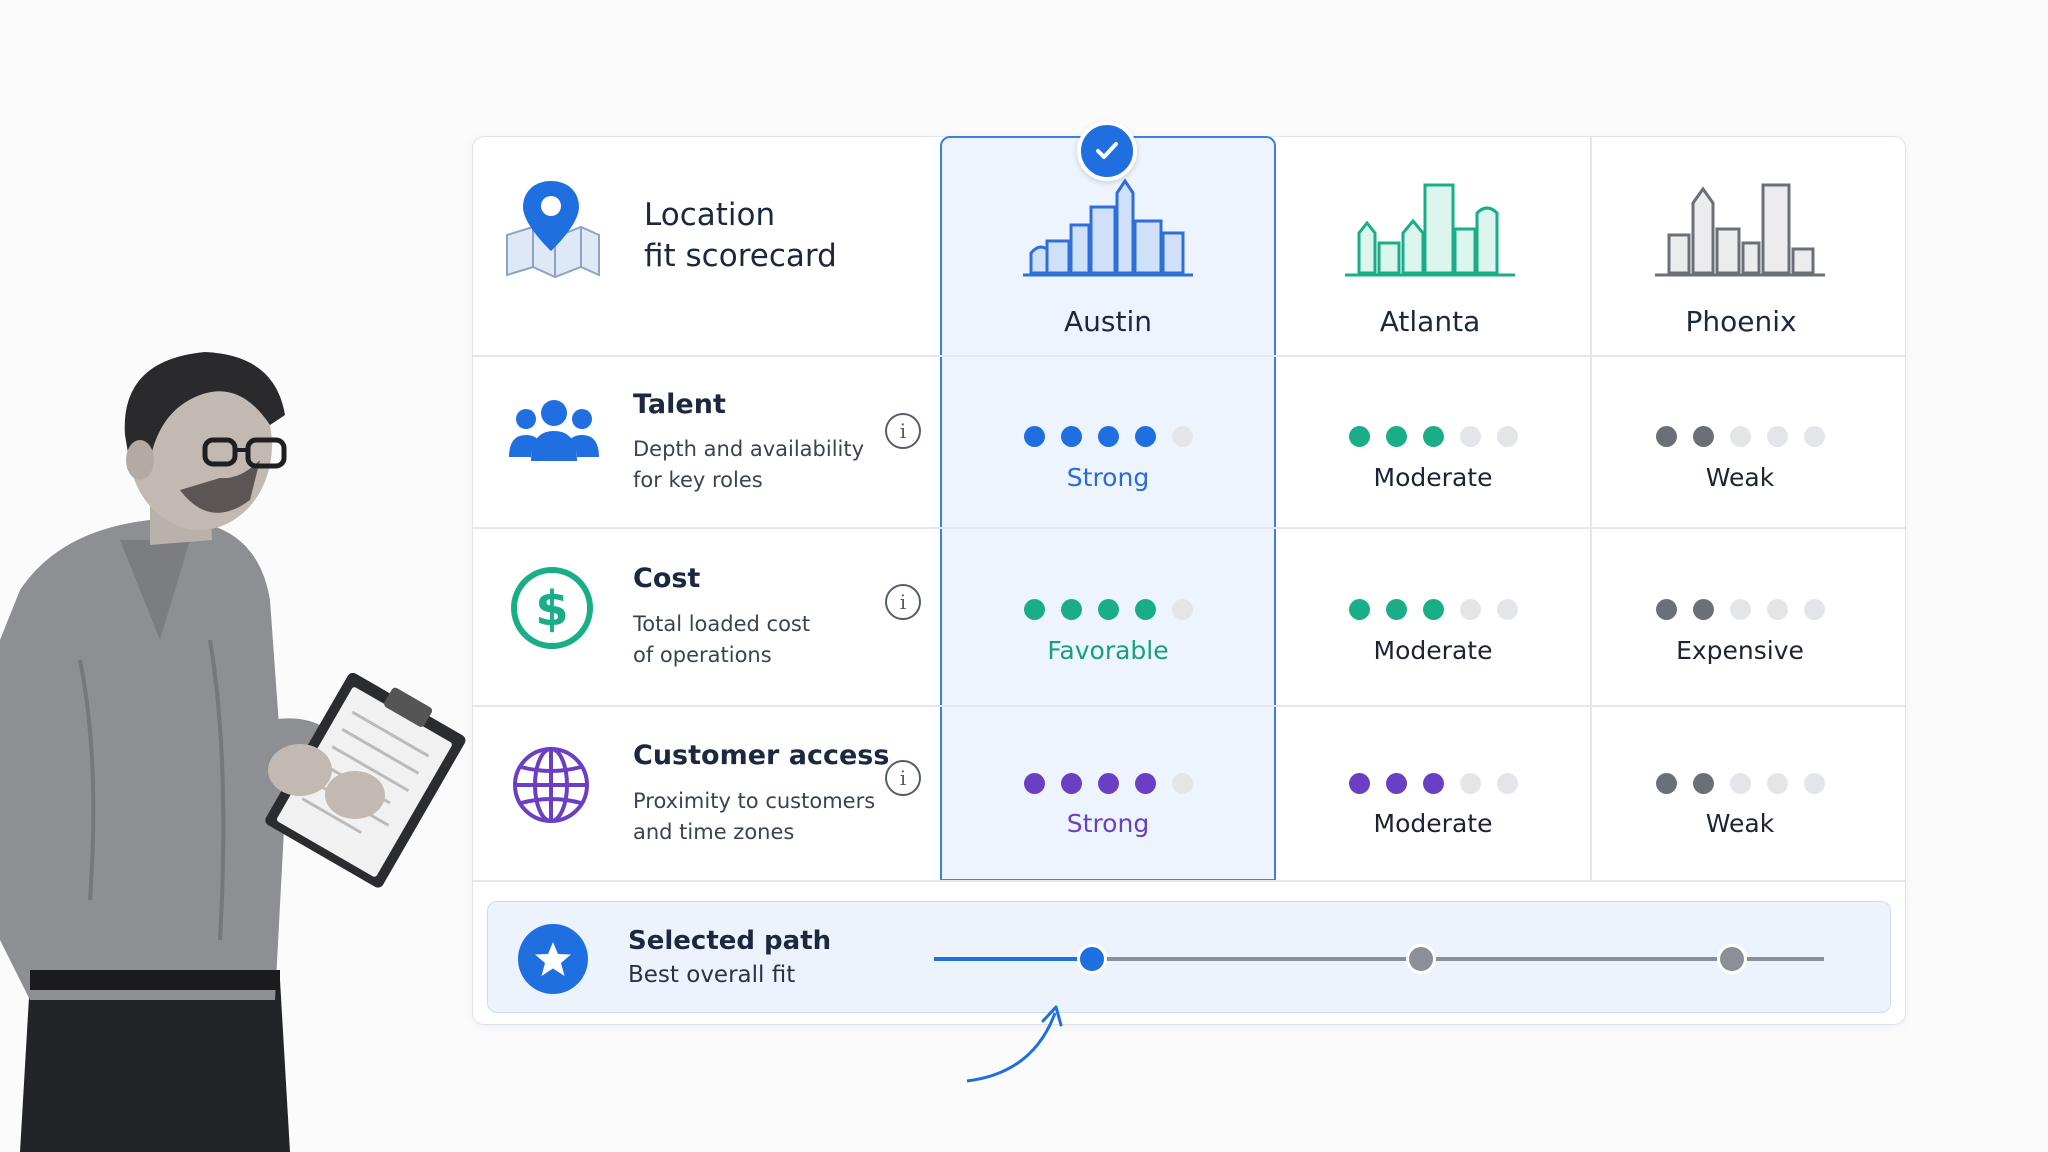 This screenshot has height=1152, width=2048. What do you see at coordinates (1732, 959) in the screenshot?
I see `path-node-phoenix` at bounding box center [1732, 959].